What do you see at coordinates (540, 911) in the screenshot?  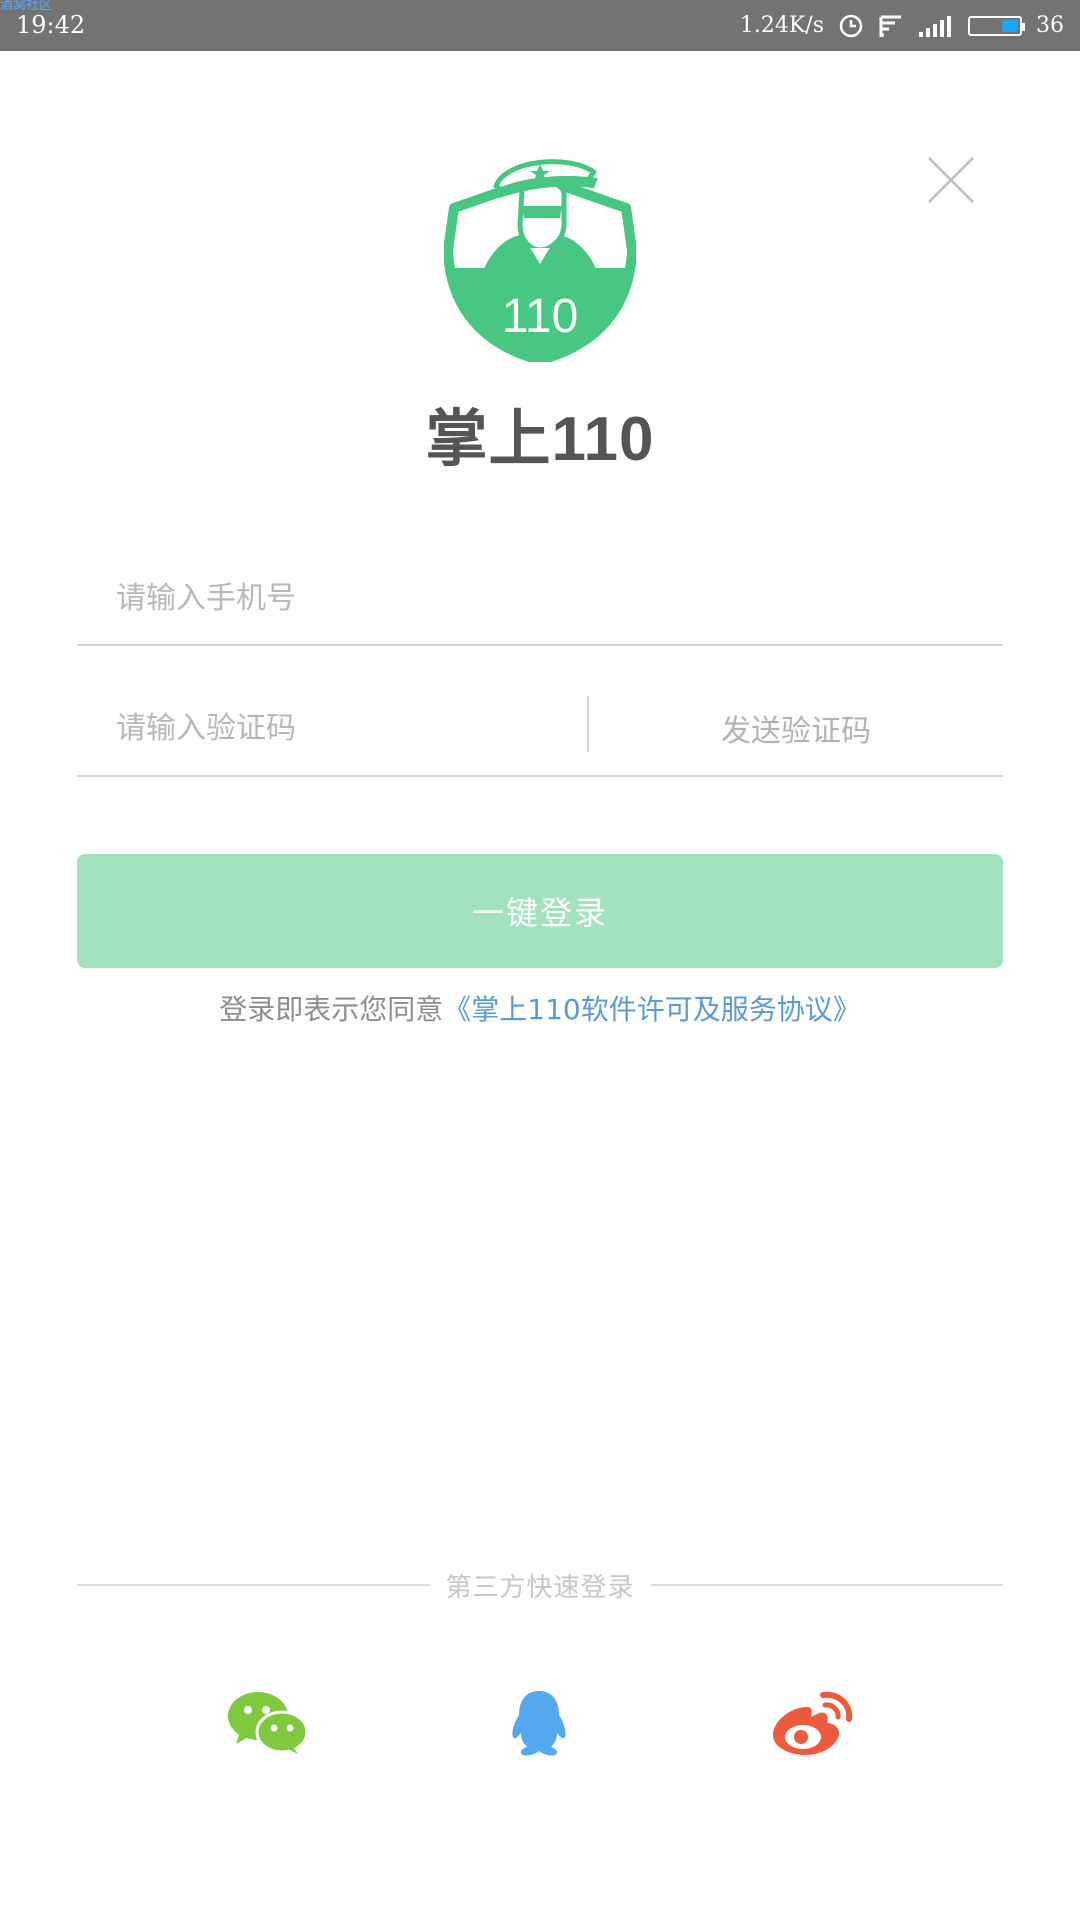 I see `login-button: 一键登录` at bounding box center [540, 911].